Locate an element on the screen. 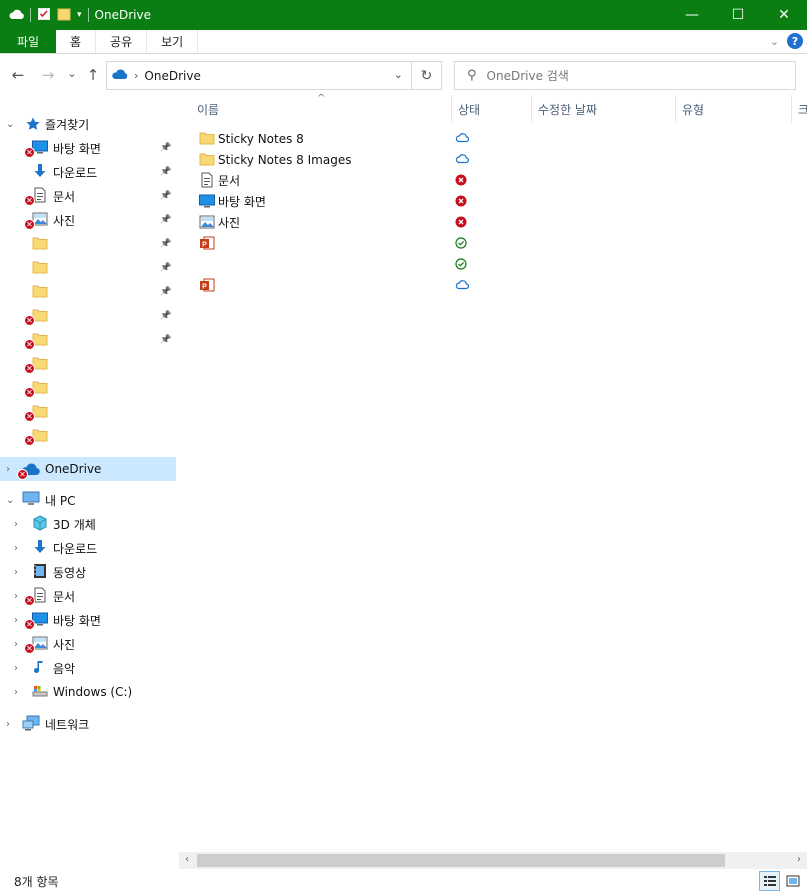 This screenshot has width=807, height=894. column-header-type: 유형 is located at coordinates (693, 109).